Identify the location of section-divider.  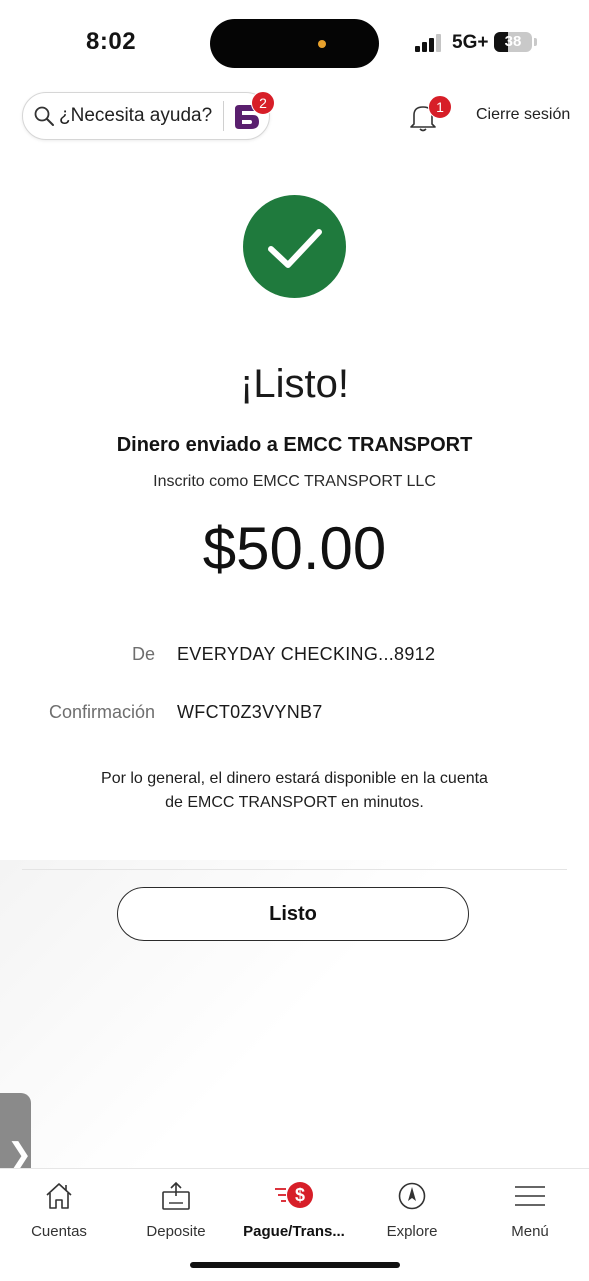
(294, 869).